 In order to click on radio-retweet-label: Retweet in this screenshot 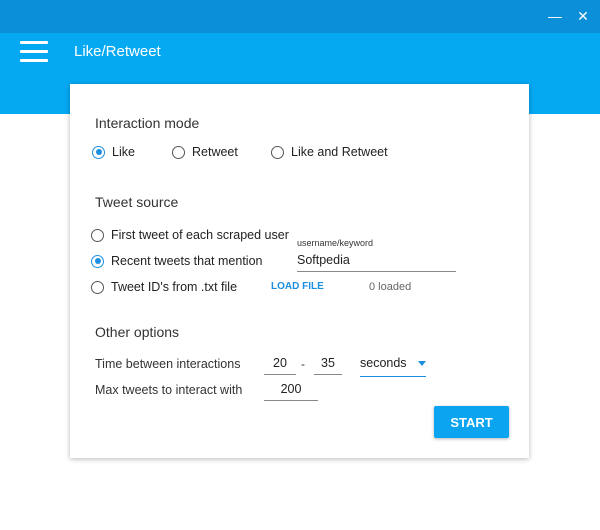, I will do `click(215, 152)`.